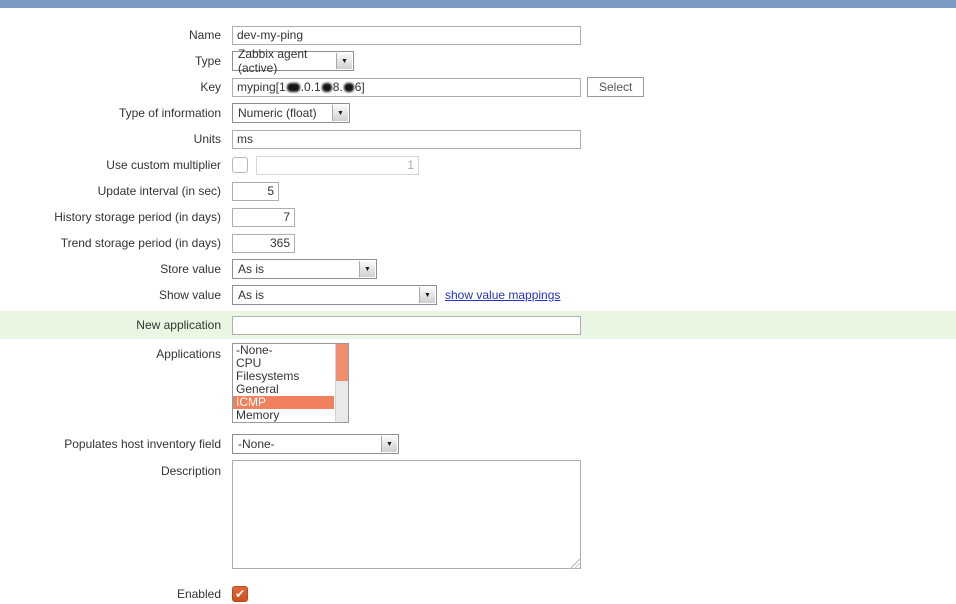 The image size is (956, 604). I want to click on key-value-part3: 8., so click(337, 87).